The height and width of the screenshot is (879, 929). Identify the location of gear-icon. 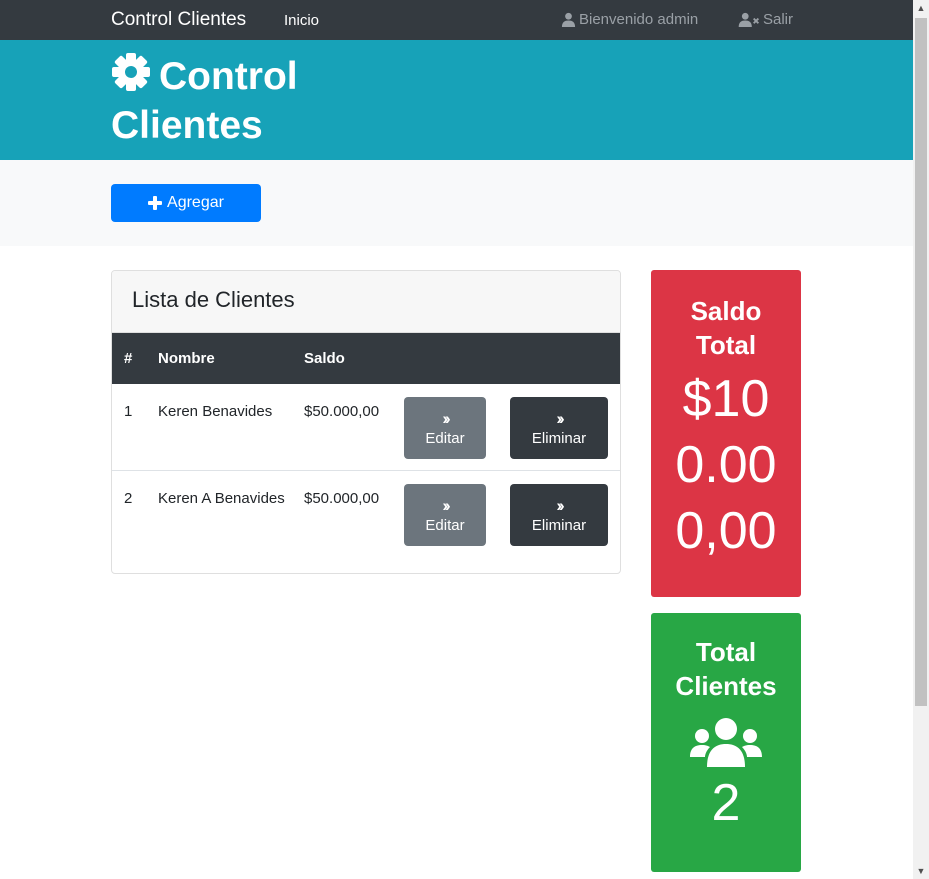
(131, 72).